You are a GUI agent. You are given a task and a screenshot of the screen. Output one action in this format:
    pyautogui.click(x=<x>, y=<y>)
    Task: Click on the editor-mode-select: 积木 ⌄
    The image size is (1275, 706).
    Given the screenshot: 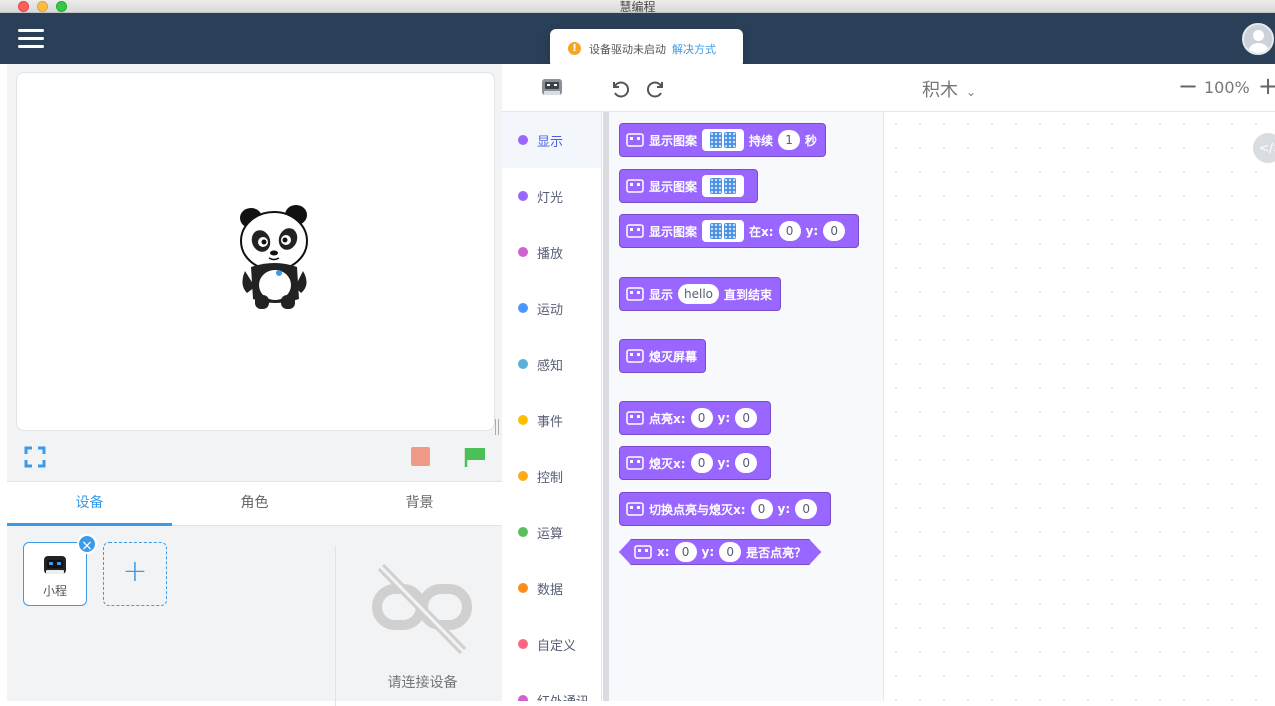 What is the action you would take?
    pyautogui.click(x=949, y=89)
    